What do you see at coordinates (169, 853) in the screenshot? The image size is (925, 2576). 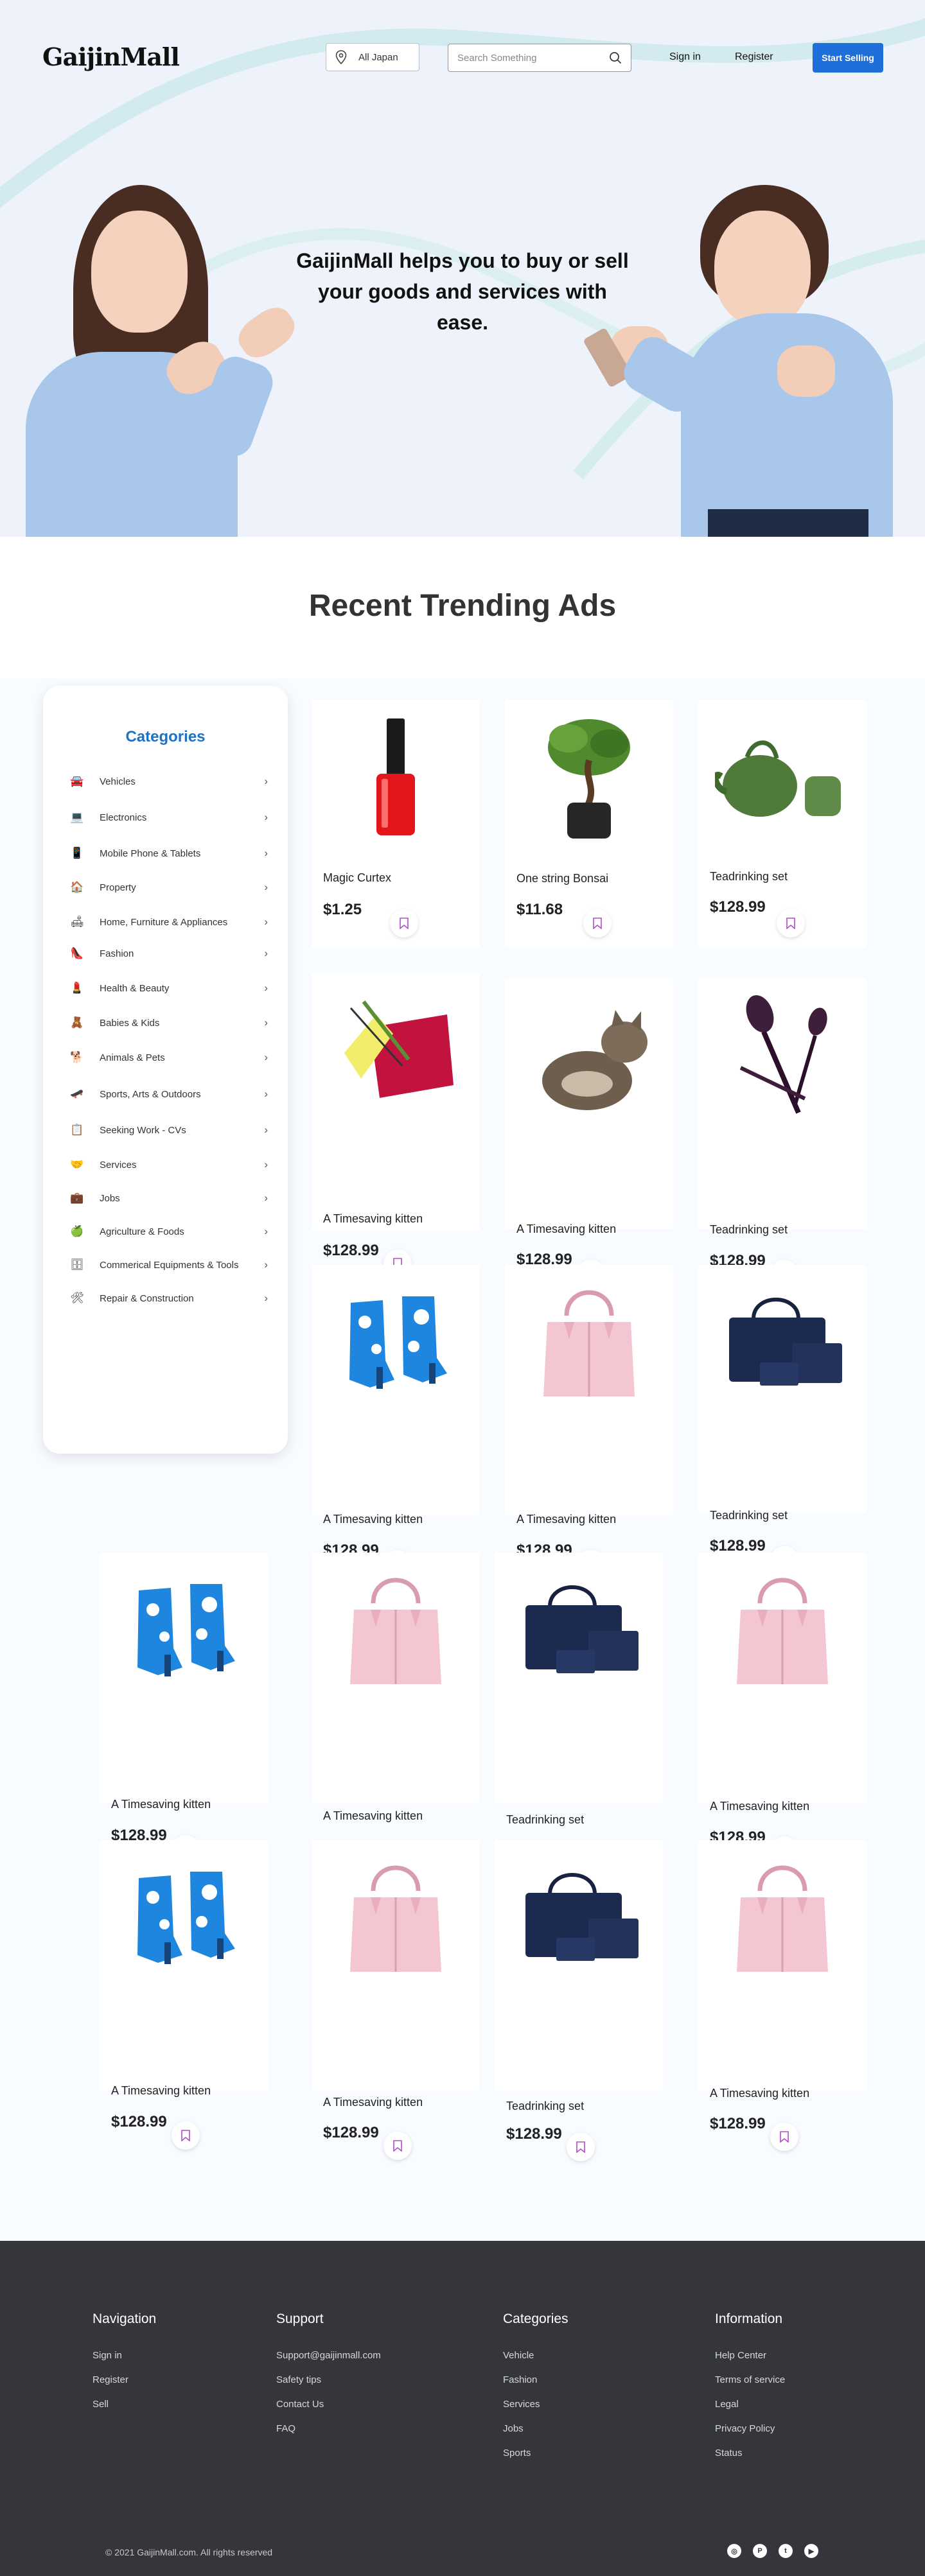 I see `category-item-mobile: 📱 Mobile Phone & Tablets ›` at bounding box center [169, 853].